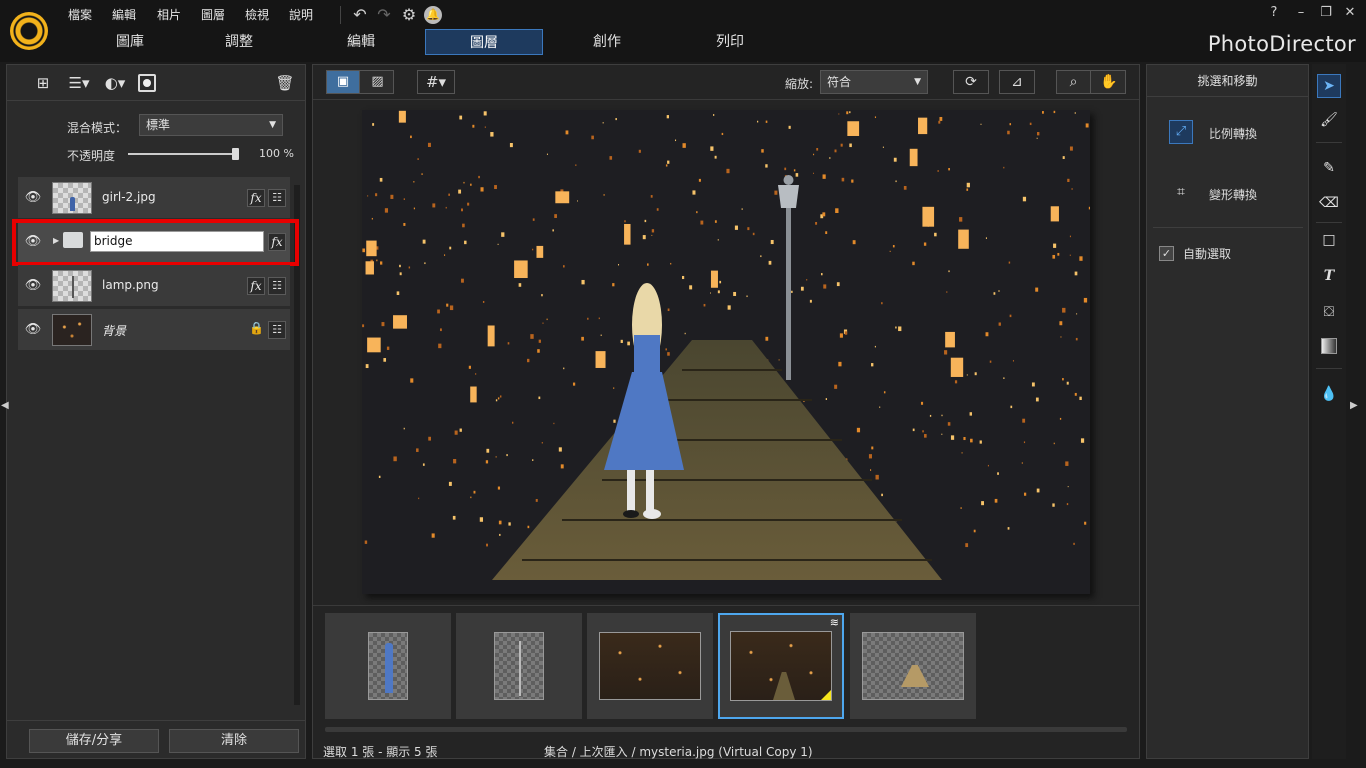  Describe the element at coordinates (1329, 240) in the screenshot. I see `rectangle-shape-icon: □` at that location.